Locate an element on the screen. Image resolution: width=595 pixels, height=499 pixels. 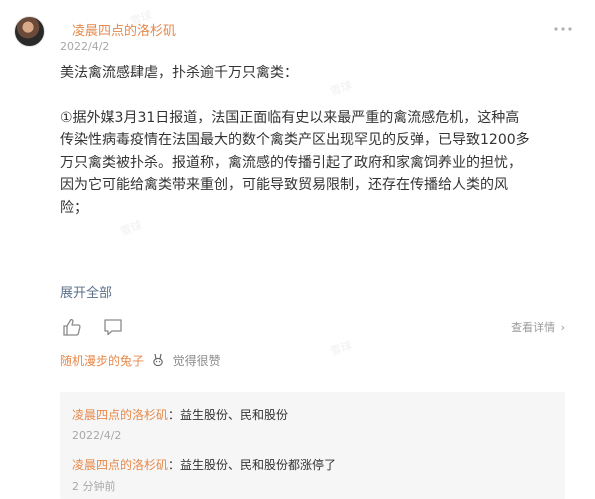
post-body-line: 传染性病毒疫情在法国最大的数个禽类产区出现罕见的反弹，已导致1200多 is located at coordinates (295, 140).